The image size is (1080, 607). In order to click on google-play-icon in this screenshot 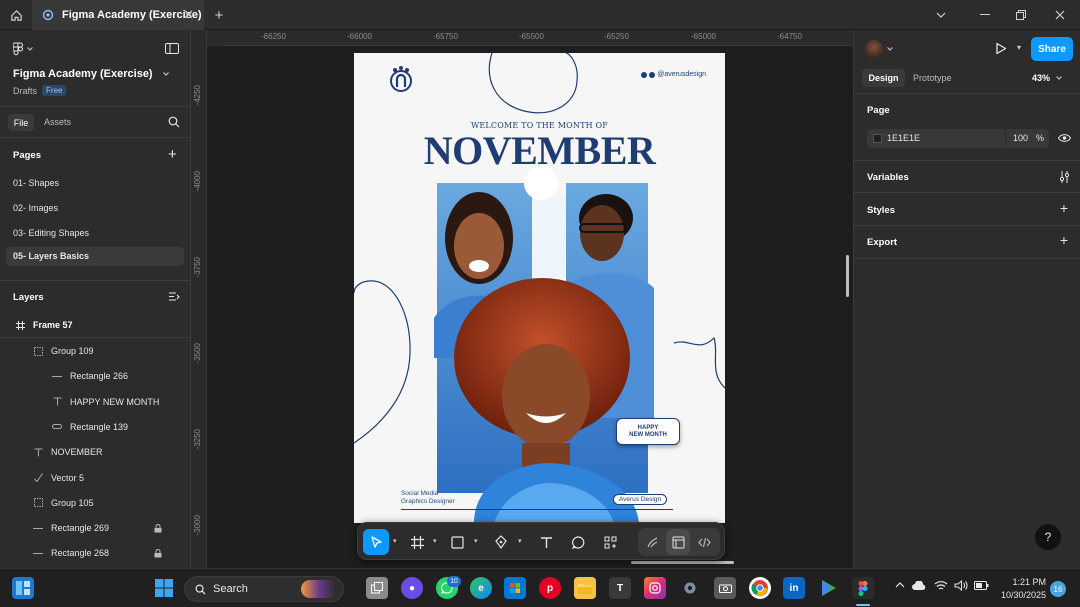, I will do `click(829, 588)`.